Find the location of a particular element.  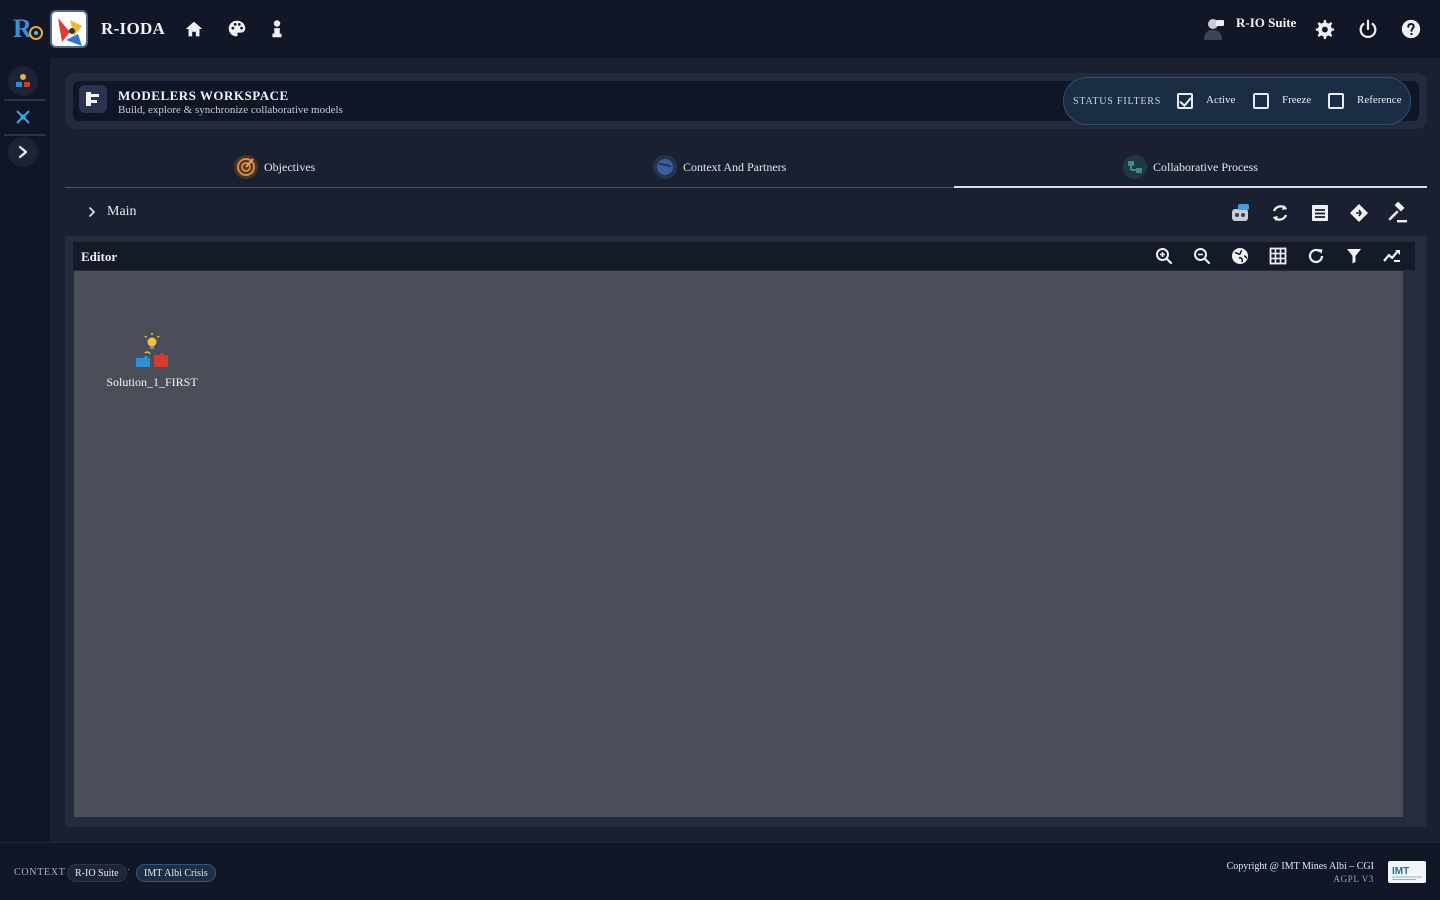

sync-icon is located at coordinates (1280, 213).